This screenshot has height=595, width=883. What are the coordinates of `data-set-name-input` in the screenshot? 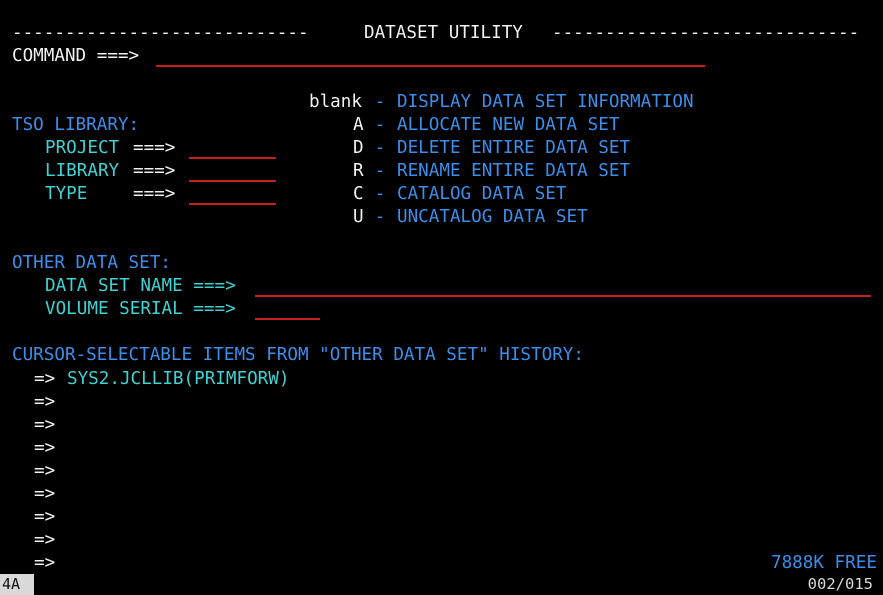 It's located at (563, 287).